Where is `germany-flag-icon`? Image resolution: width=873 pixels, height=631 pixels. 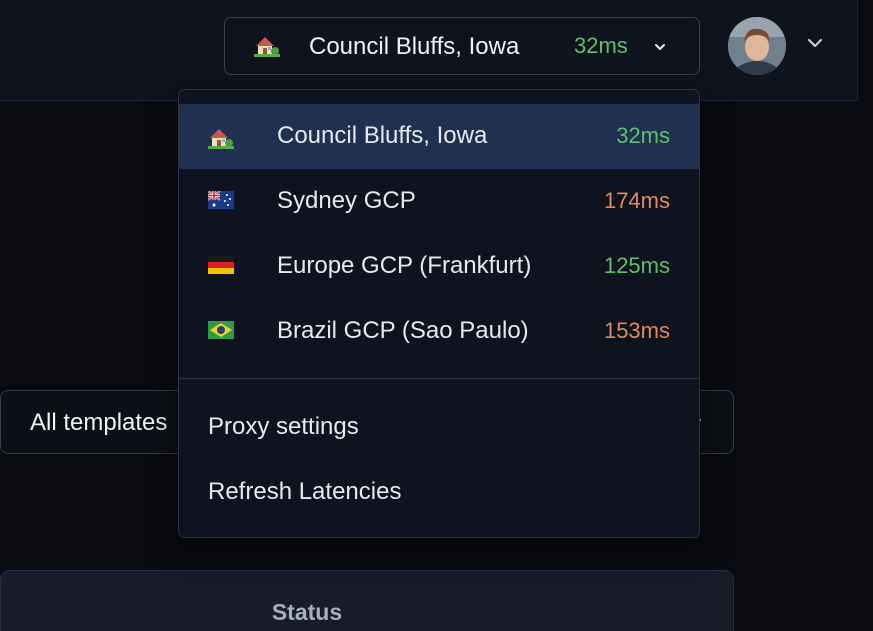
germany-flag-icon is located at coordinates (221, 265).